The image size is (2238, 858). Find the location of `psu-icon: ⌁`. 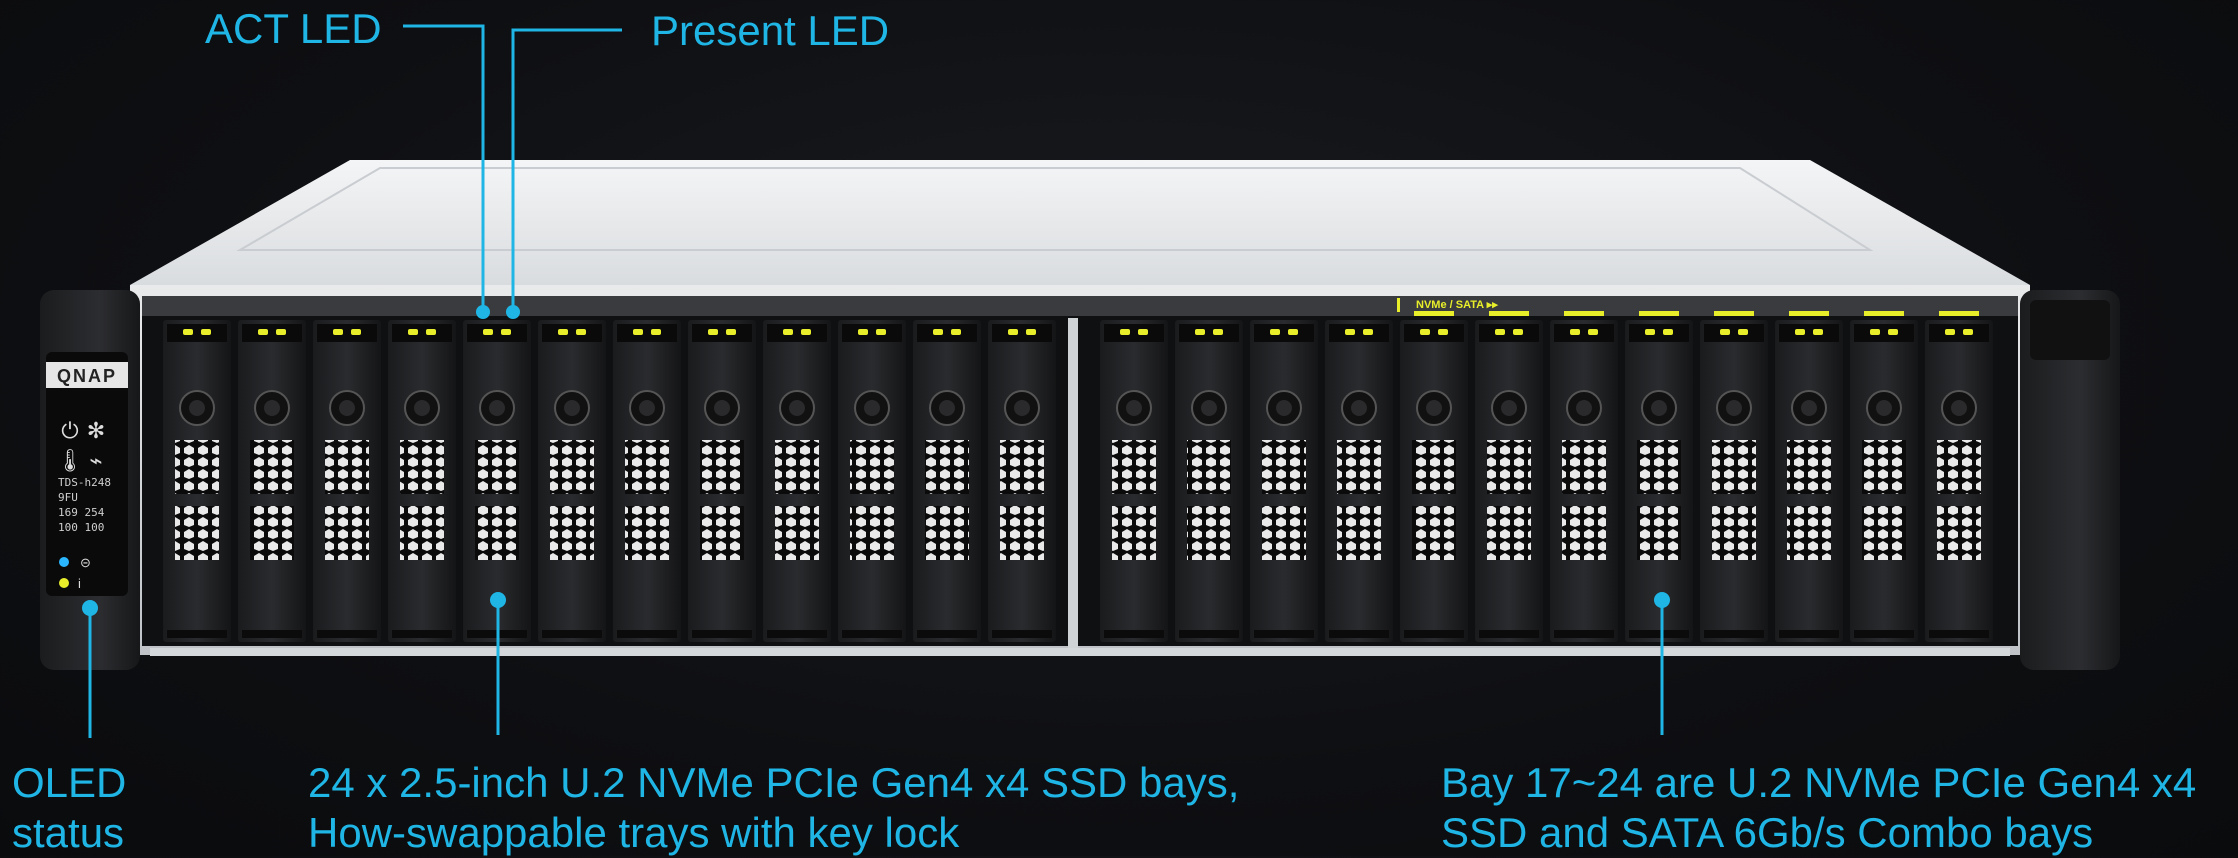

psu-icon: ⌁ is located at coordinates (95, 460).